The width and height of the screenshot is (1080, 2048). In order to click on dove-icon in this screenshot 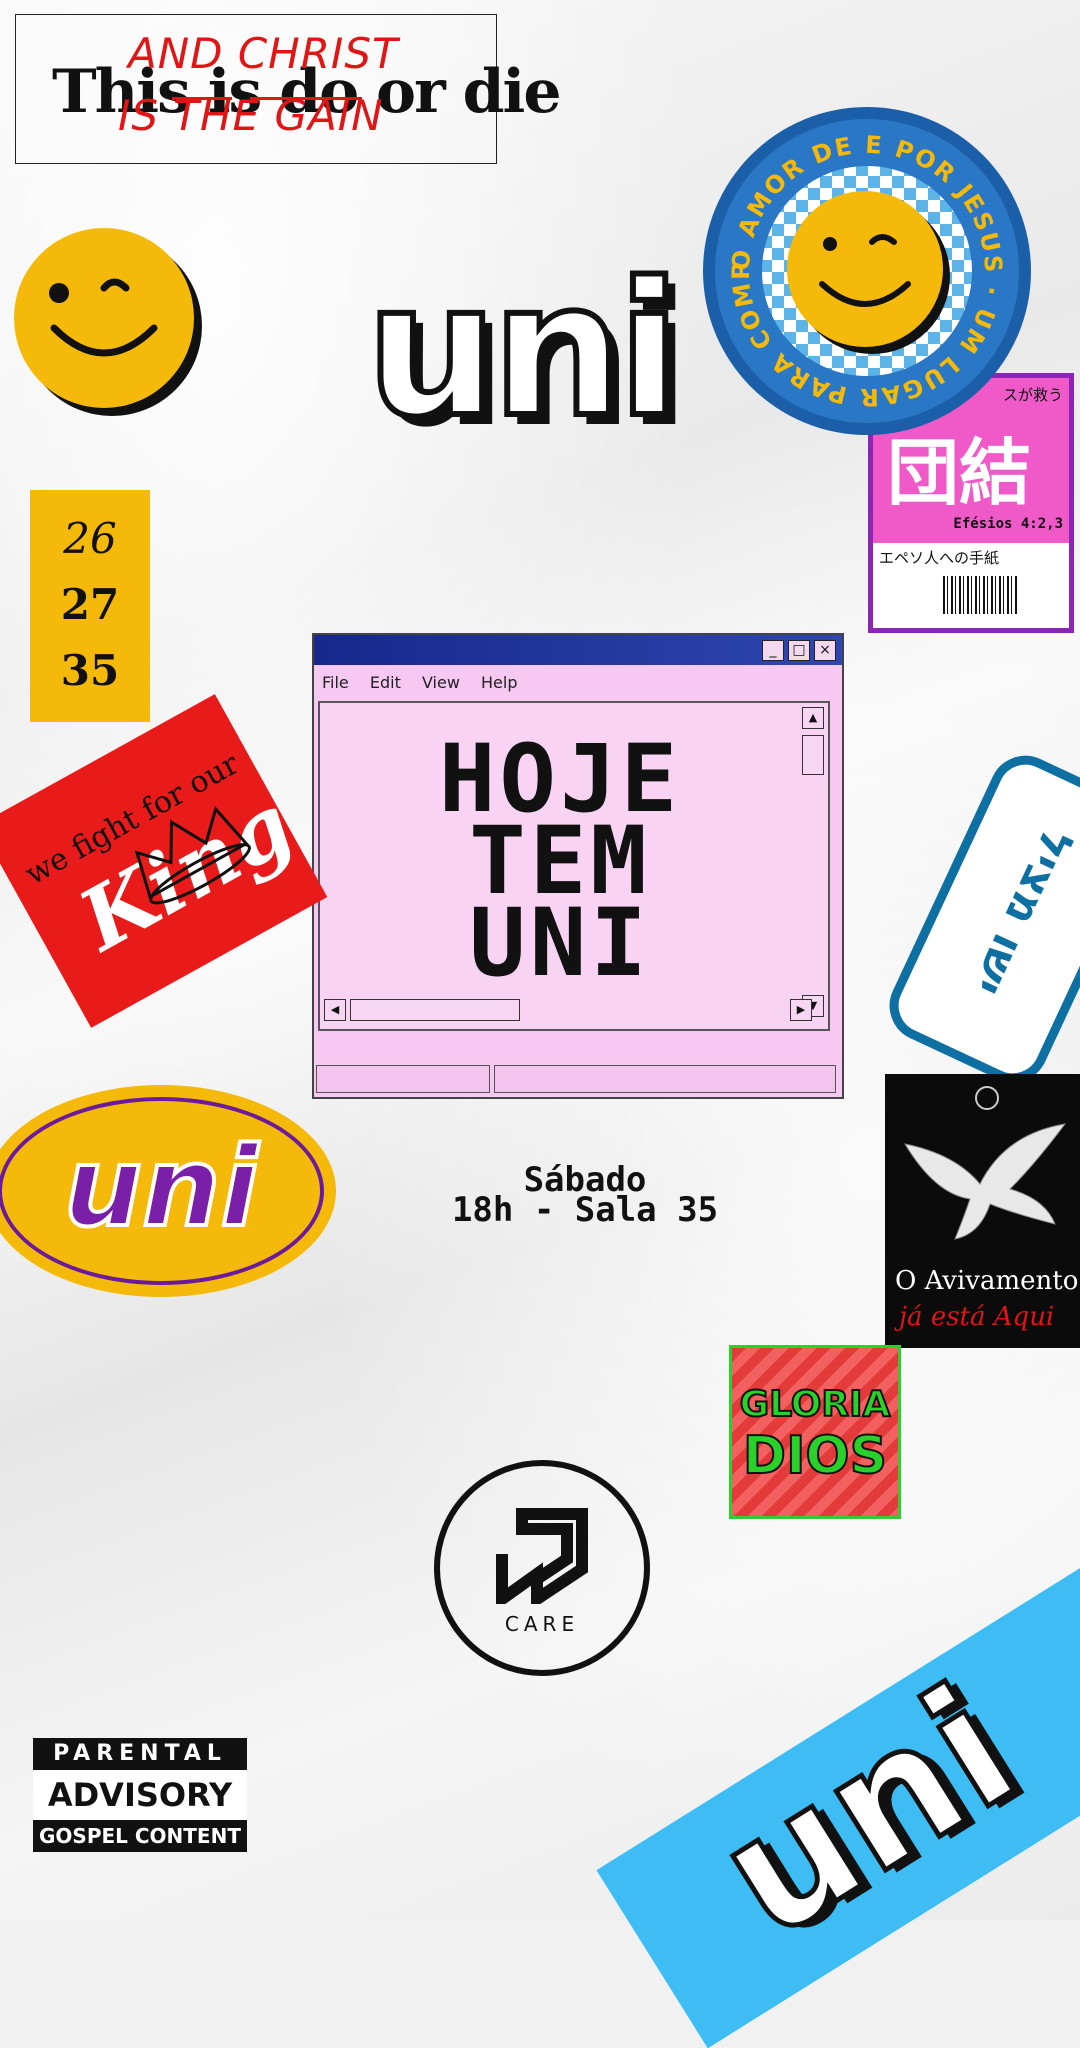, I will do `click(985, 1181)`.